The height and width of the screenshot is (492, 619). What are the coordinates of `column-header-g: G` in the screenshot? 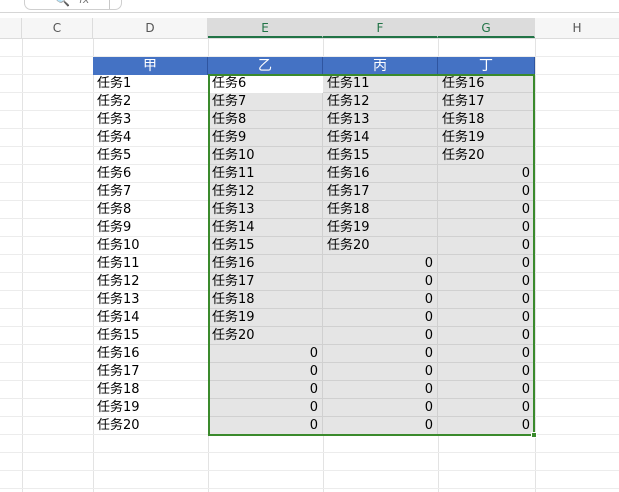 It's located at (486, 28).